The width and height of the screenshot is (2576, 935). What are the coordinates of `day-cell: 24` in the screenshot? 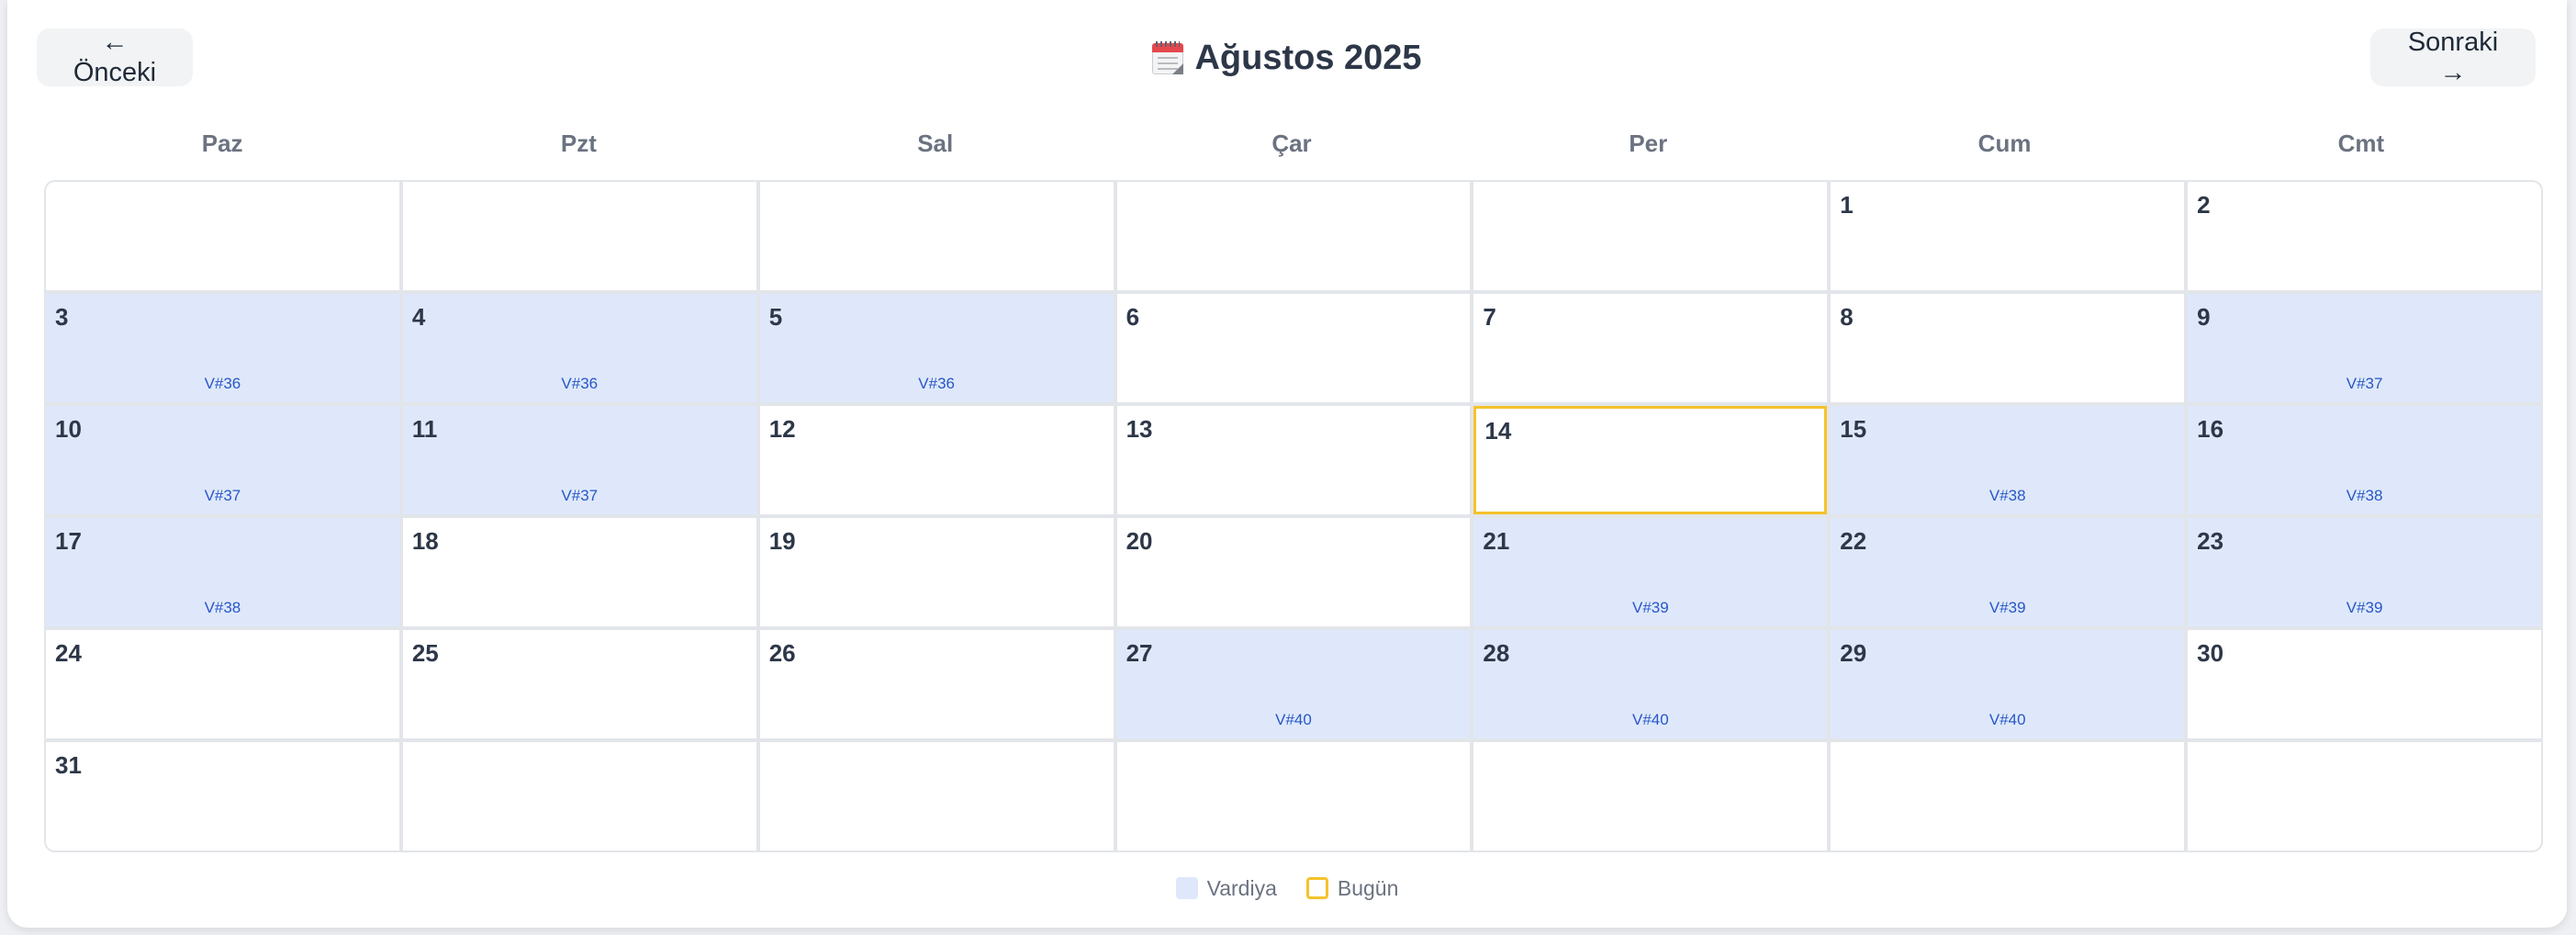 It's located at (222, 684).